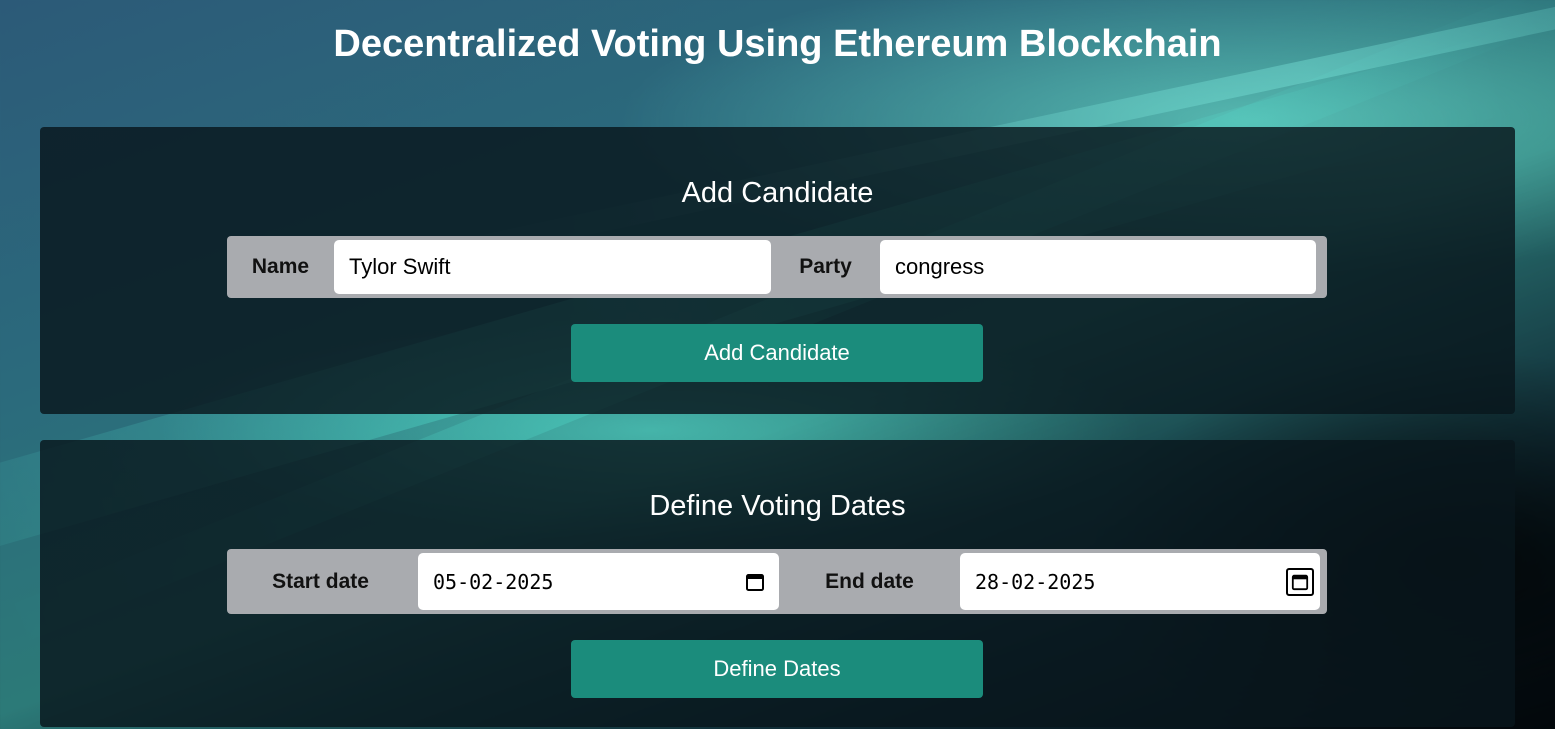  Describe the element at coordinates (280, 266) in the screenshot. I see `name-label: Name` at that location.